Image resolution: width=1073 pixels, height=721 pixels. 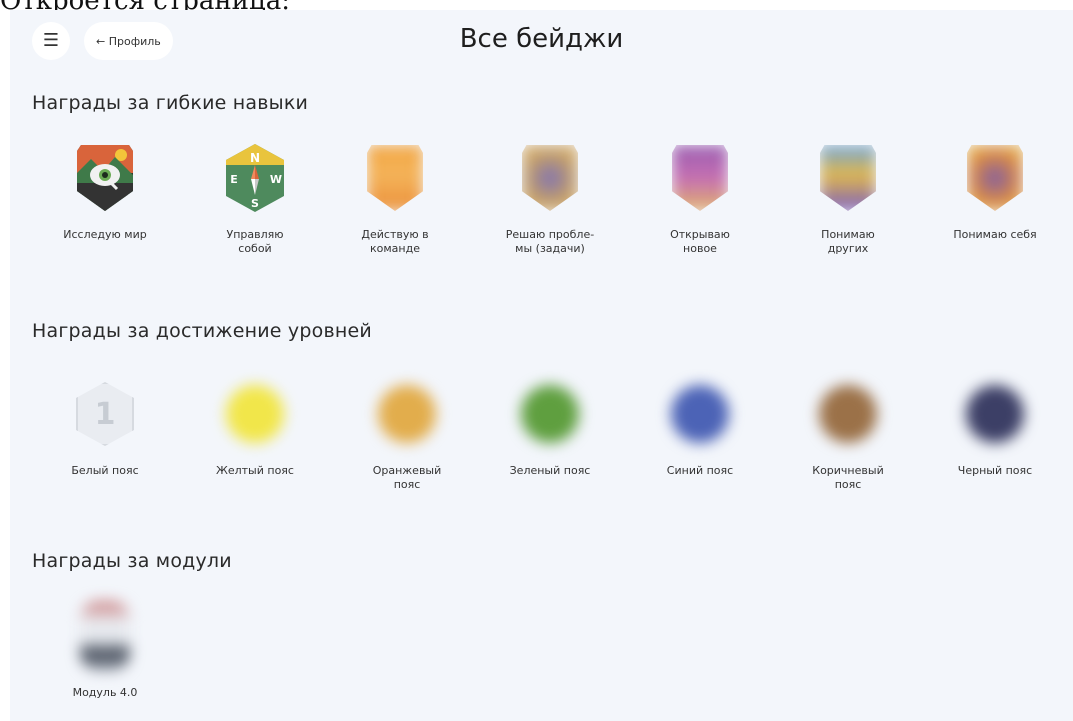 I want to click on orange-belt-icon, so click(x=407, y=414).